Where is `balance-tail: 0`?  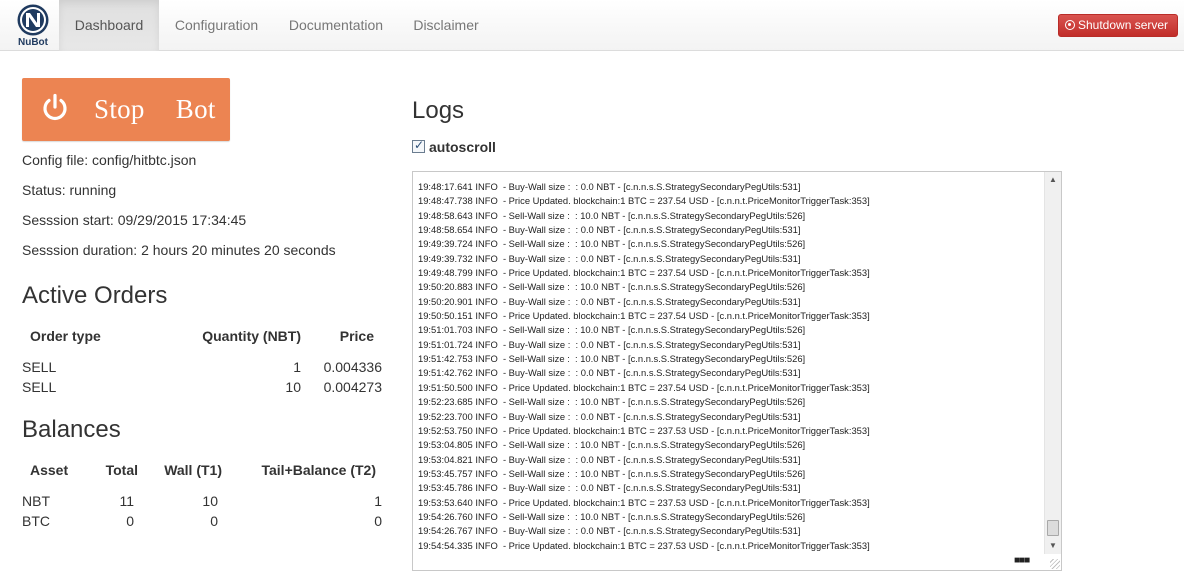
balance-tail: 0 is located at coordinates (378, 521).